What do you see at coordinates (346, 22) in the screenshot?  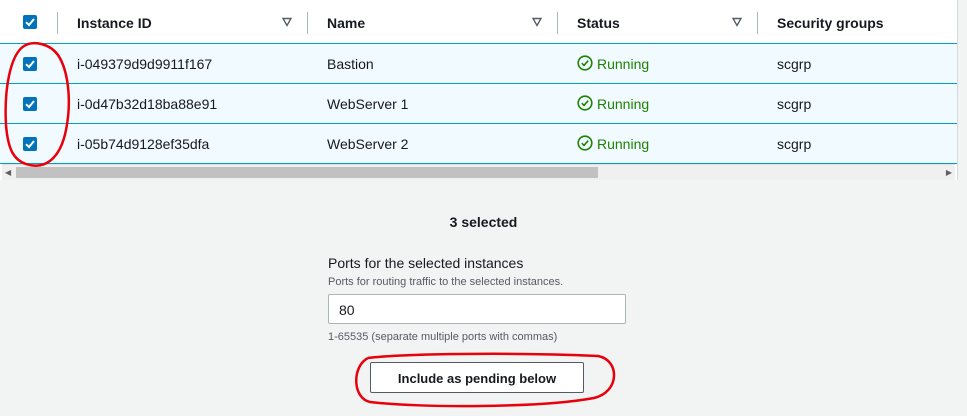 I see `column-header-name: Name` at bounding box center [346, 22].